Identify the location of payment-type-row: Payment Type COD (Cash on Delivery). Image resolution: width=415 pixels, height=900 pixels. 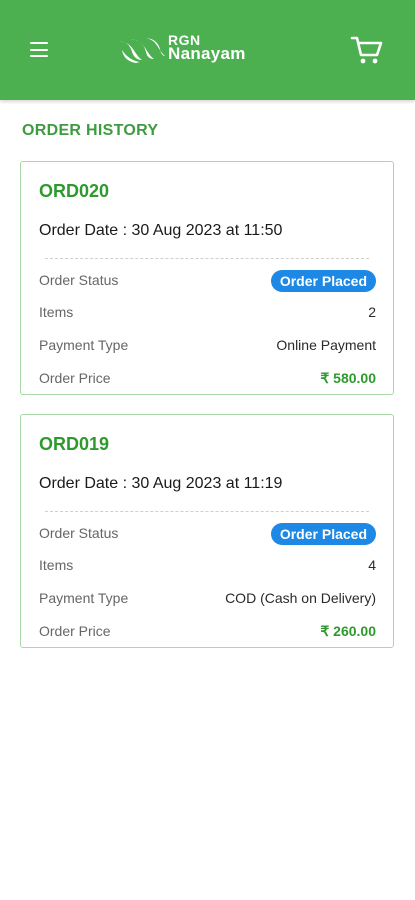
(207, 599).